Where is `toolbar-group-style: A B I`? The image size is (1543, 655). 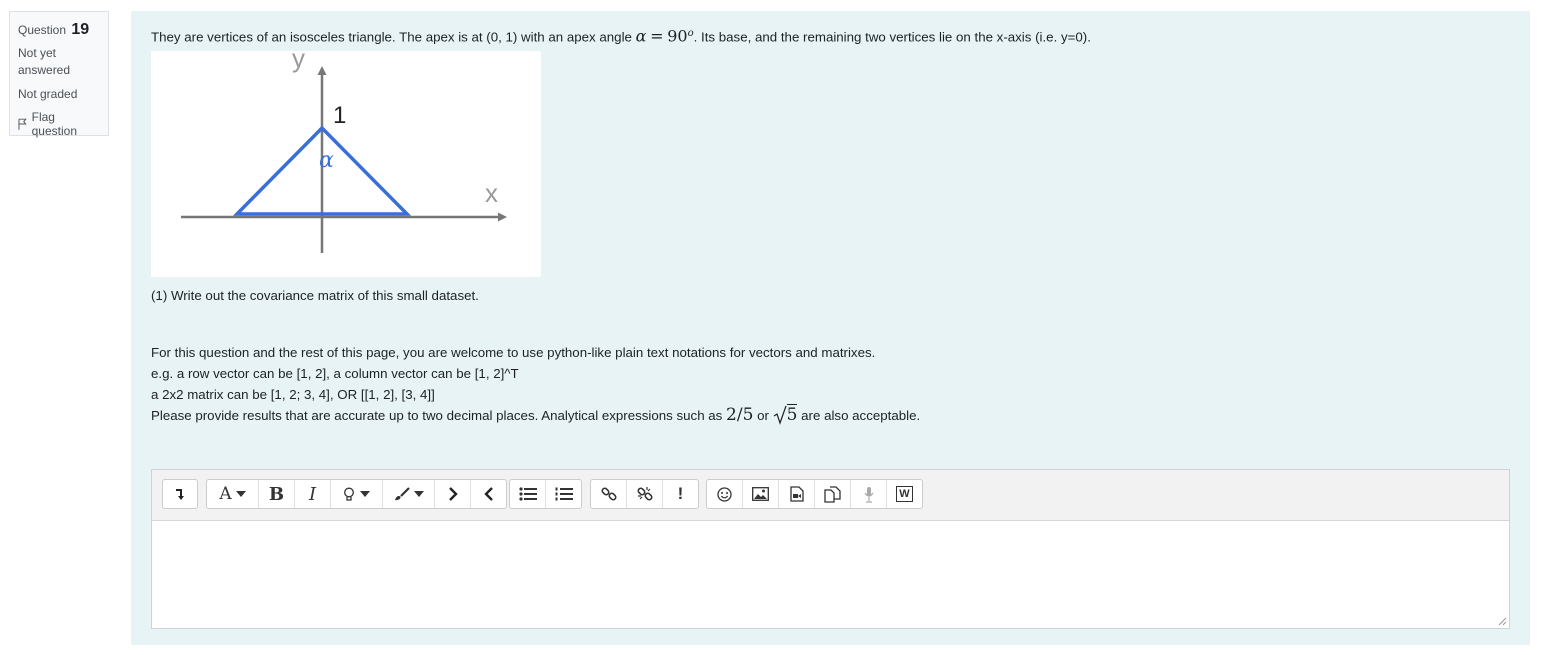 toolbar-group-style: A B I is located at coordinates (356, 494).